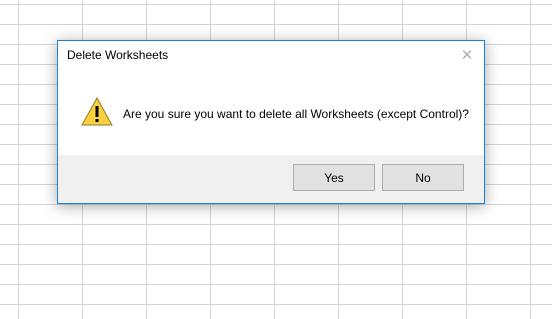 The height and width of the screenshot is (319, 552). I want to click on close-button: ✕, so click(467, 55).